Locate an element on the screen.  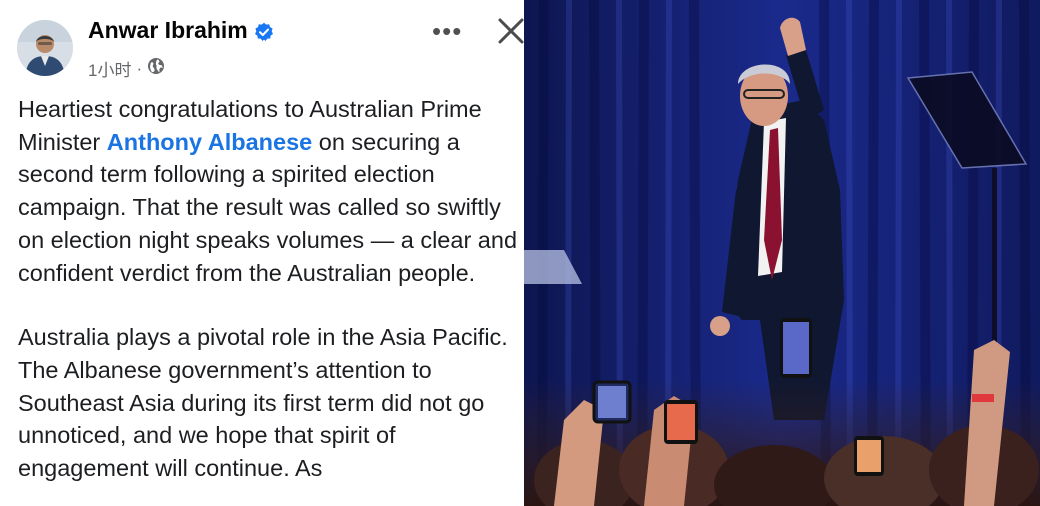
verified-badge-icon is located at coordinates (264, 31).